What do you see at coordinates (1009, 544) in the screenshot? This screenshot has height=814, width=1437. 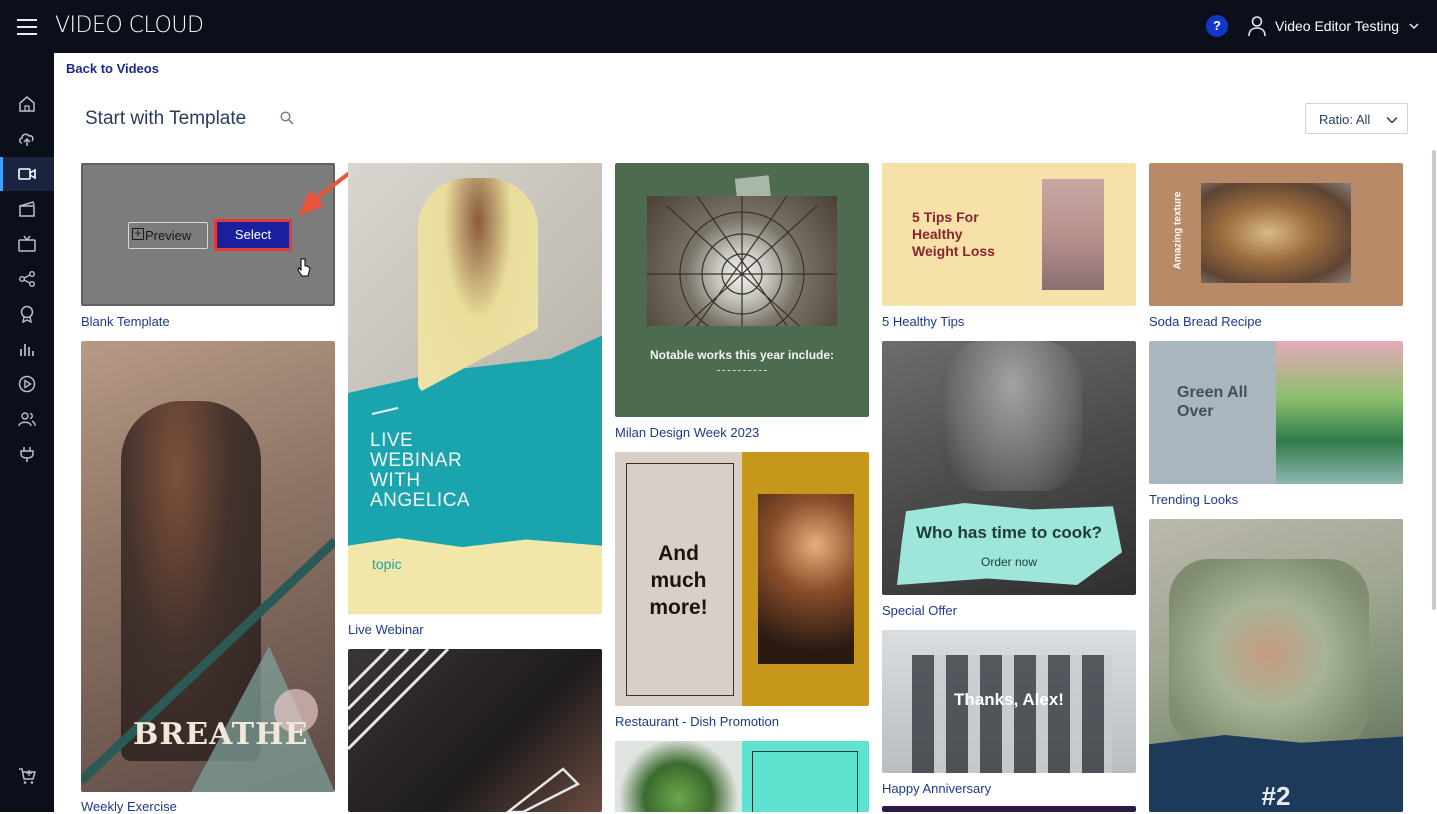 I see `teal-splash` at bounding box center [1009, 544].